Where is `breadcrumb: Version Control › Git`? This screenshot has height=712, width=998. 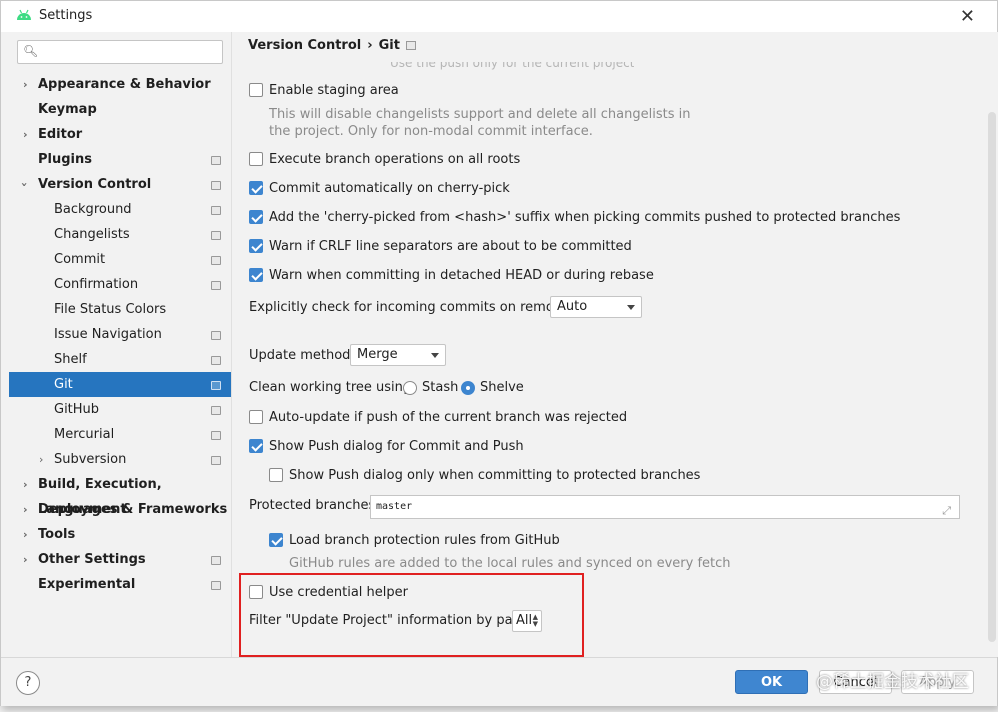
breadcrumb: Version Control › Git is located at coordinates (332, 45).